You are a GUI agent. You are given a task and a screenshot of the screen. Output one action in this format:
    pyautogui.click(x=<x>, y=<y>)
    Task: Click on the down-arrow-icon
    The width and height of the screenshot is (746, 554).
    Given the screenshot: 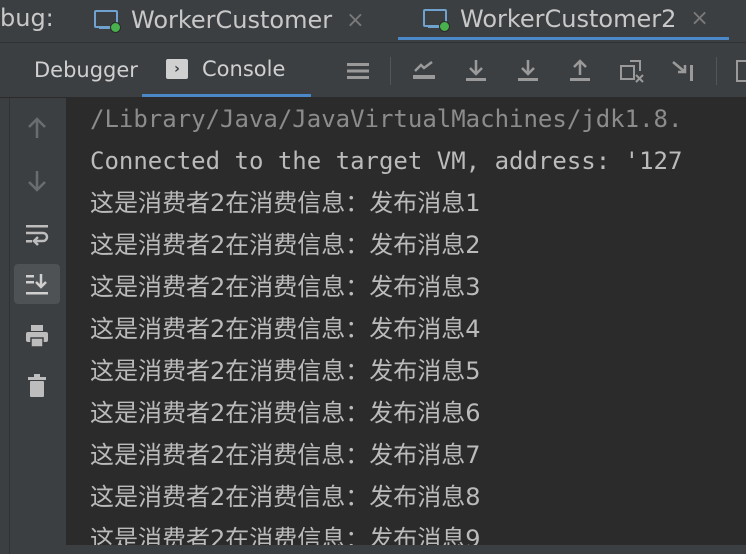 What is the action you would take?
    pyautogui.click(x=37, y=181)
    